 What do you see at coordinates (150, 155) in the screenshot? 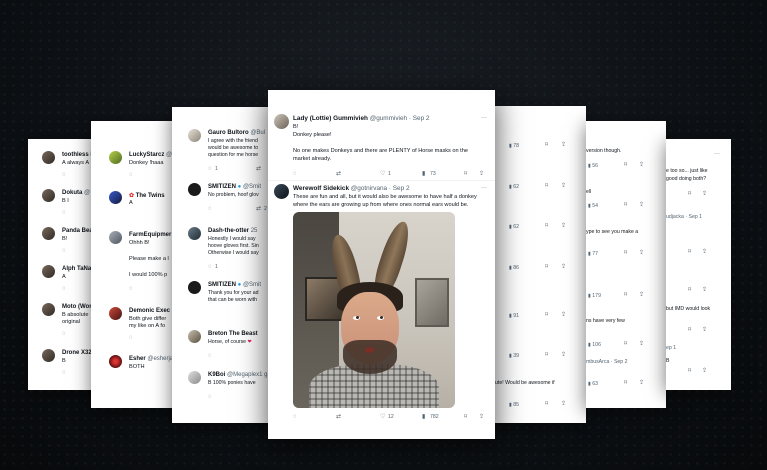
I see `author-name: LuckyStarcz @` at bounding box center [150, 155].